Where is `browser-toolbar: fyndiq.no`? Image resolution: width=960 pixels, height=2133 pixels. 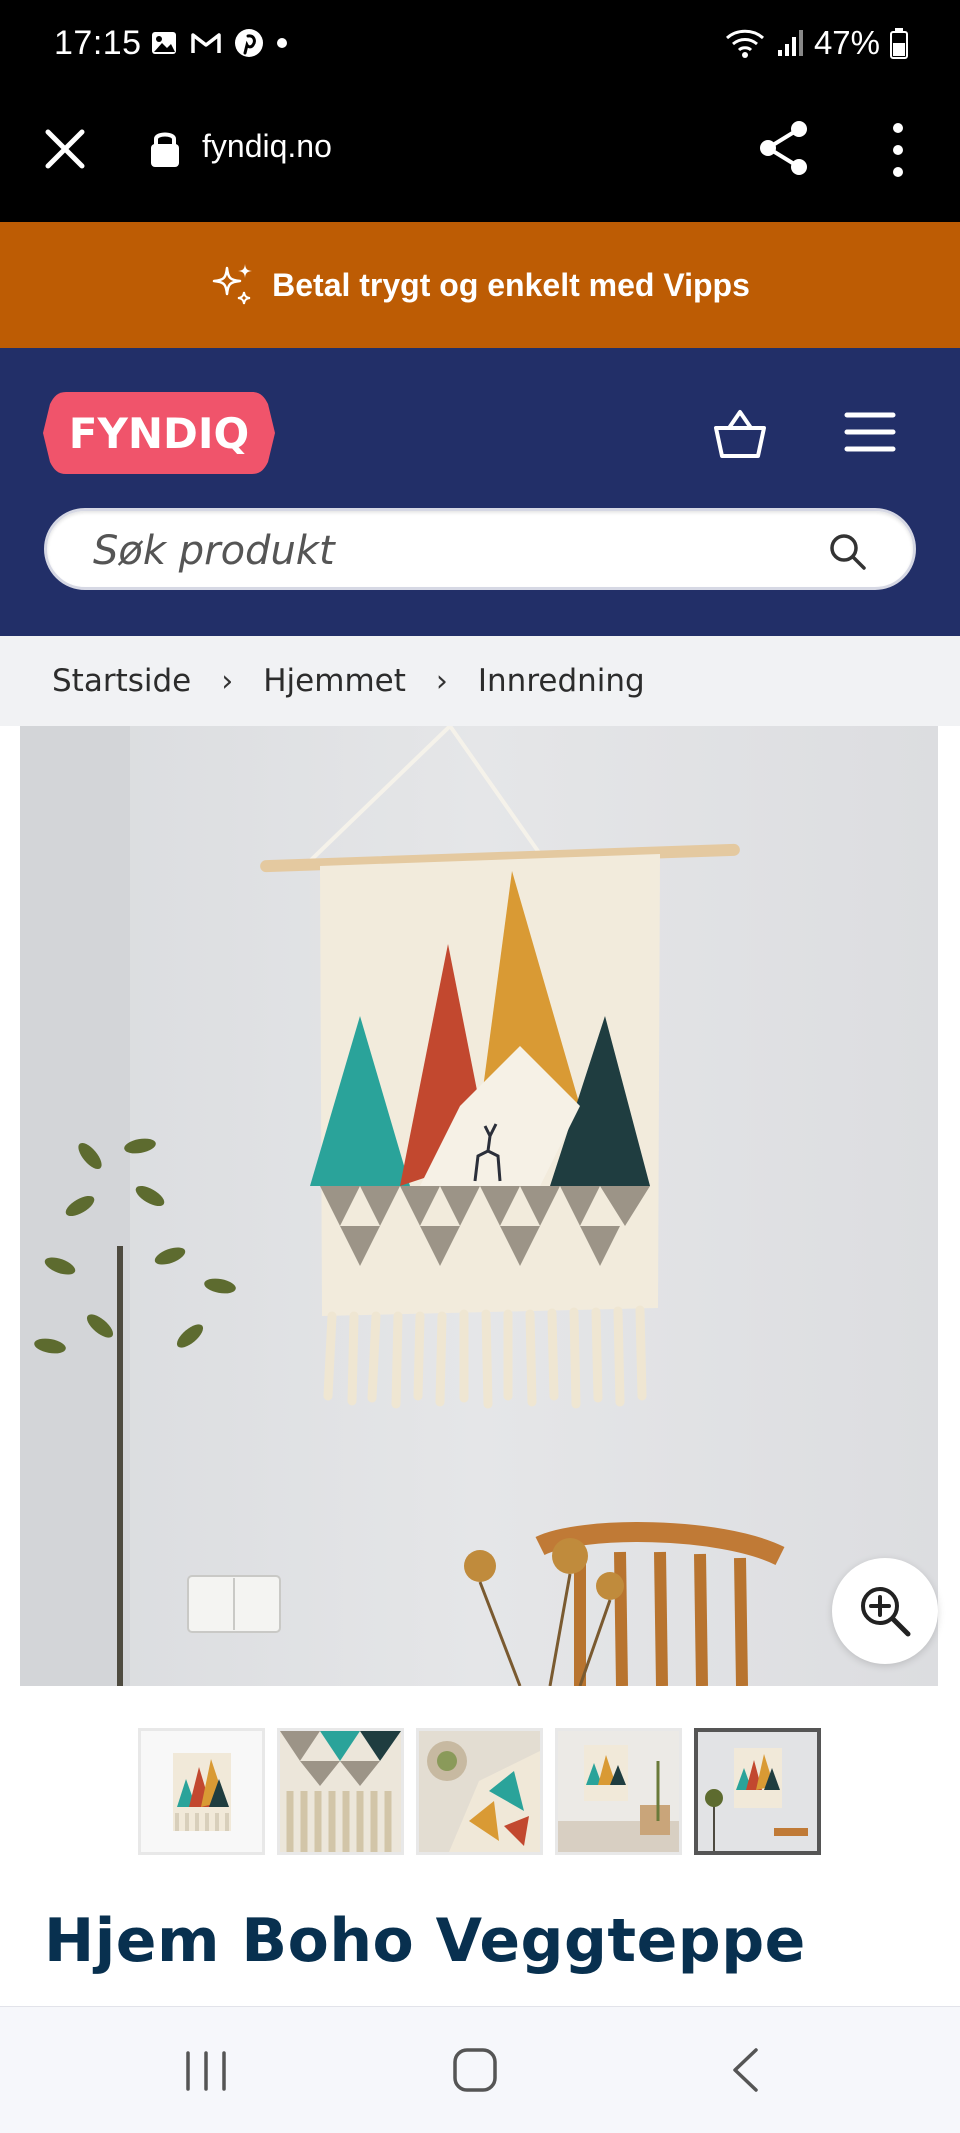 browser-toolbar: fyndiq.no is located at coordinates (480, 157).